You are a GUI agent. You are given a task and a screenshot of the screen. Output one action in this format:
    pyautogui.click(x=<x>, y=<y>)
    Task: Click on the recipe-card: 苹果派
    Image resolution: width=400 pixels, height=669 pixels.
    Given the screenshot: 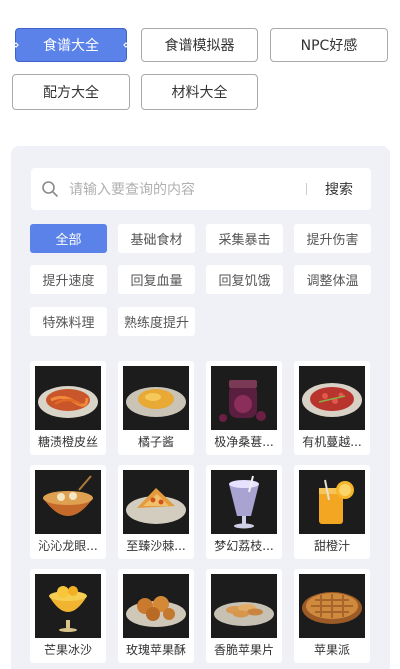 What is the action you would take?
    pyautogui.click(x=332, y=616)
    